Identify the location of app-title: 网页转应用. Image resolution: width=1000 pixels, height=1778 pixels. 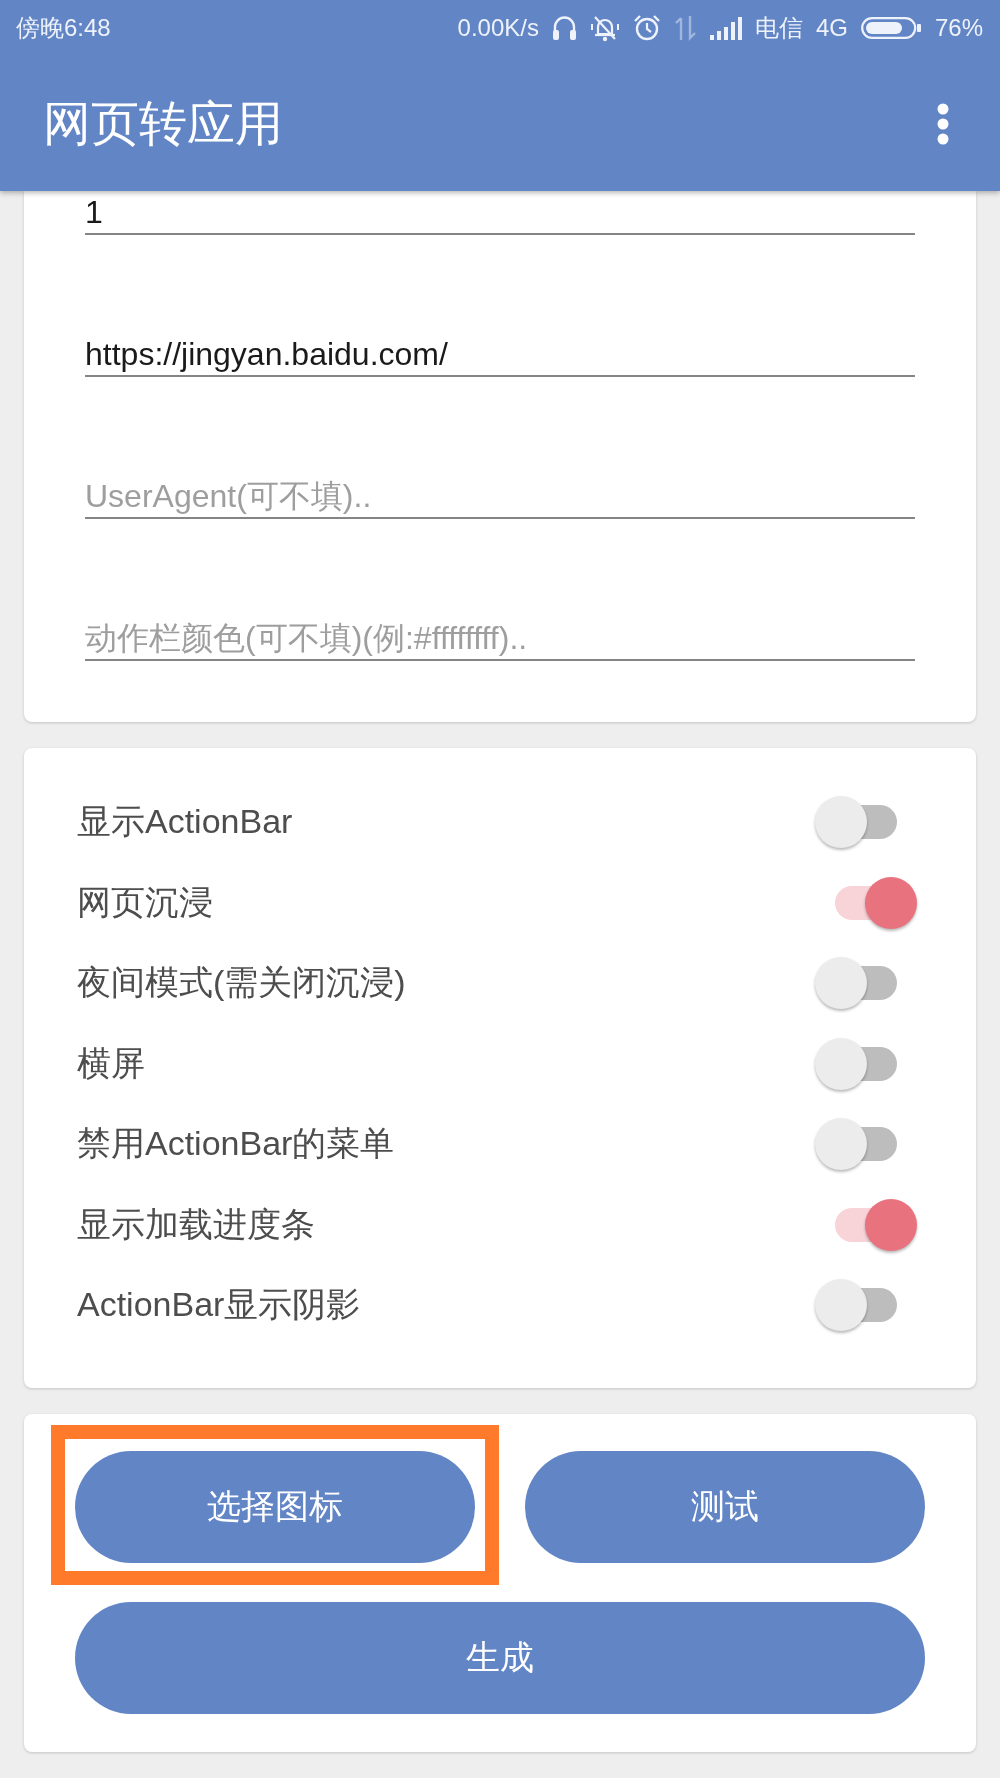
(163, 123).